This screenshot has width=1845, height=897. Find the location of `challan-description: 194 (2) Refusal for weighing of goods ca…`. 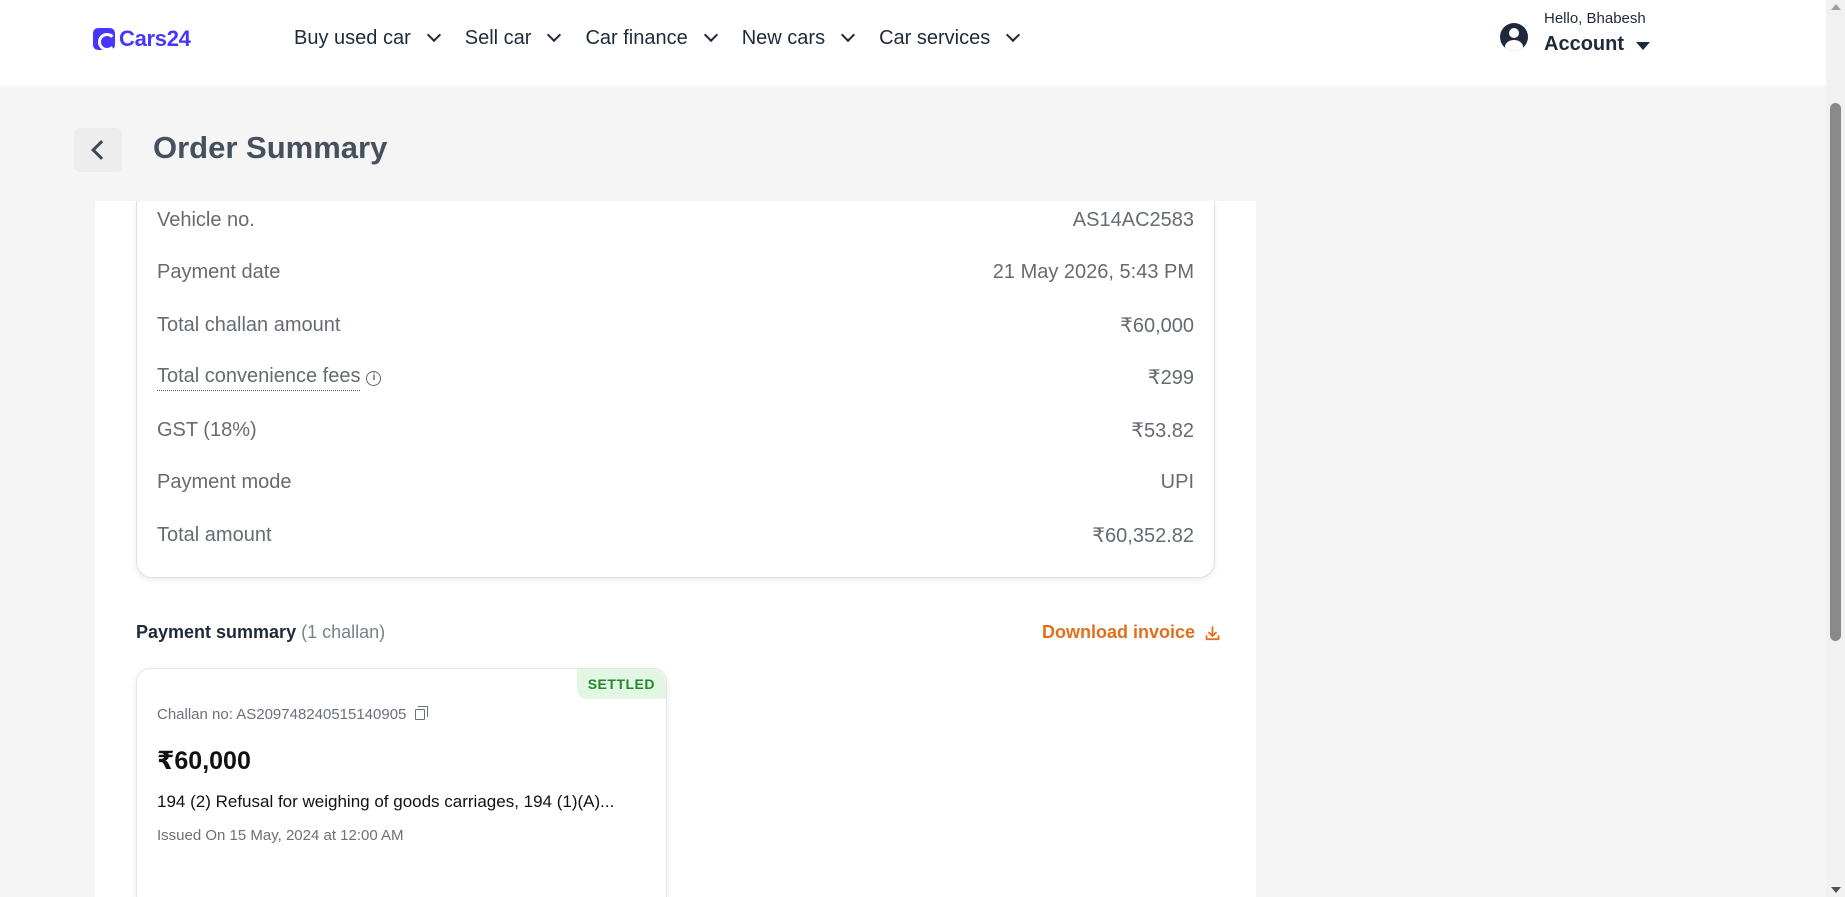

challan-description: 194 (2) Refusal for weighing of goods ca… is located at coordinates (386, 801).